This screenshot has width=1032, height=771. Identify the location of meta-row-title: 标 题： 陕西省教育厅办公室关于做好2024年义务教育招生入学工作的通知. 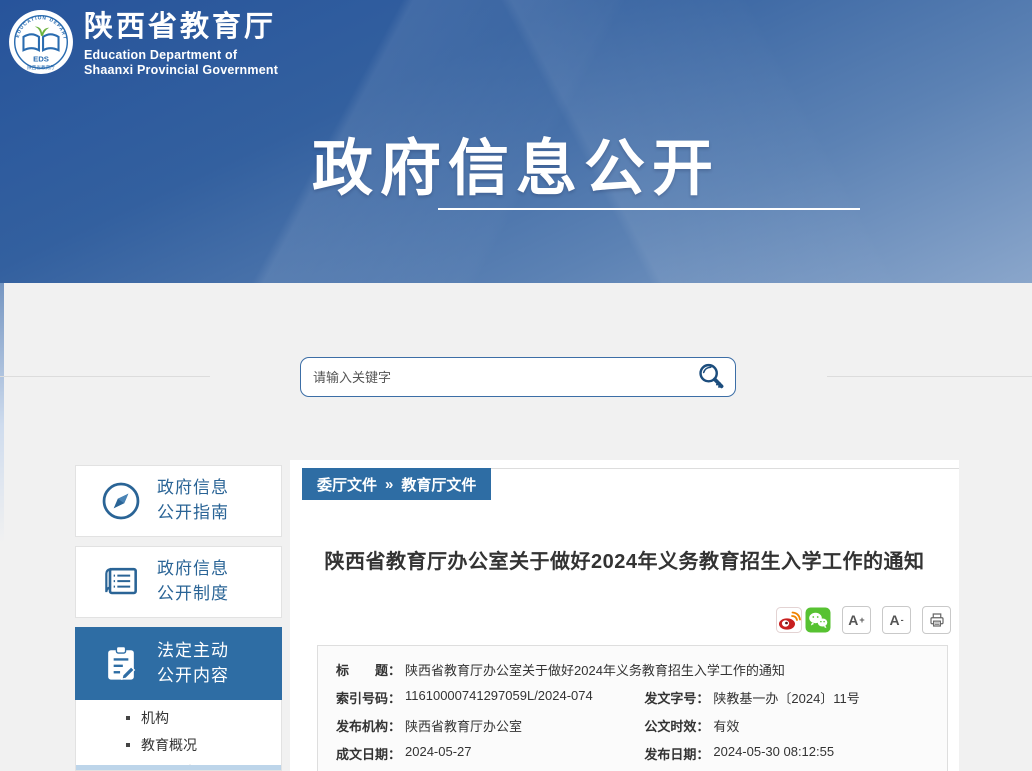
(560, 670).